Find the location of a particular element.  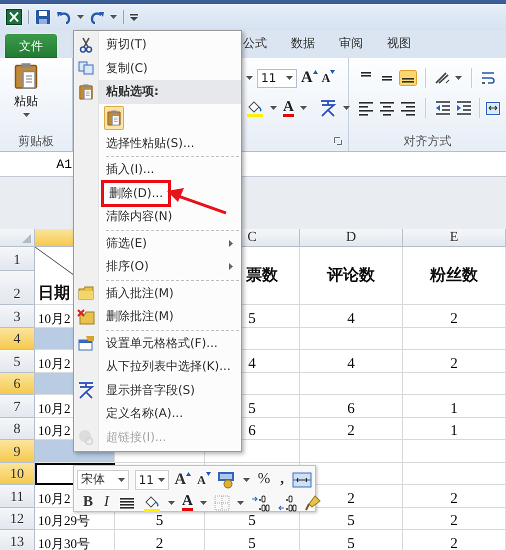

group-label: 对齐方式 is located at coordinates (427, 141).